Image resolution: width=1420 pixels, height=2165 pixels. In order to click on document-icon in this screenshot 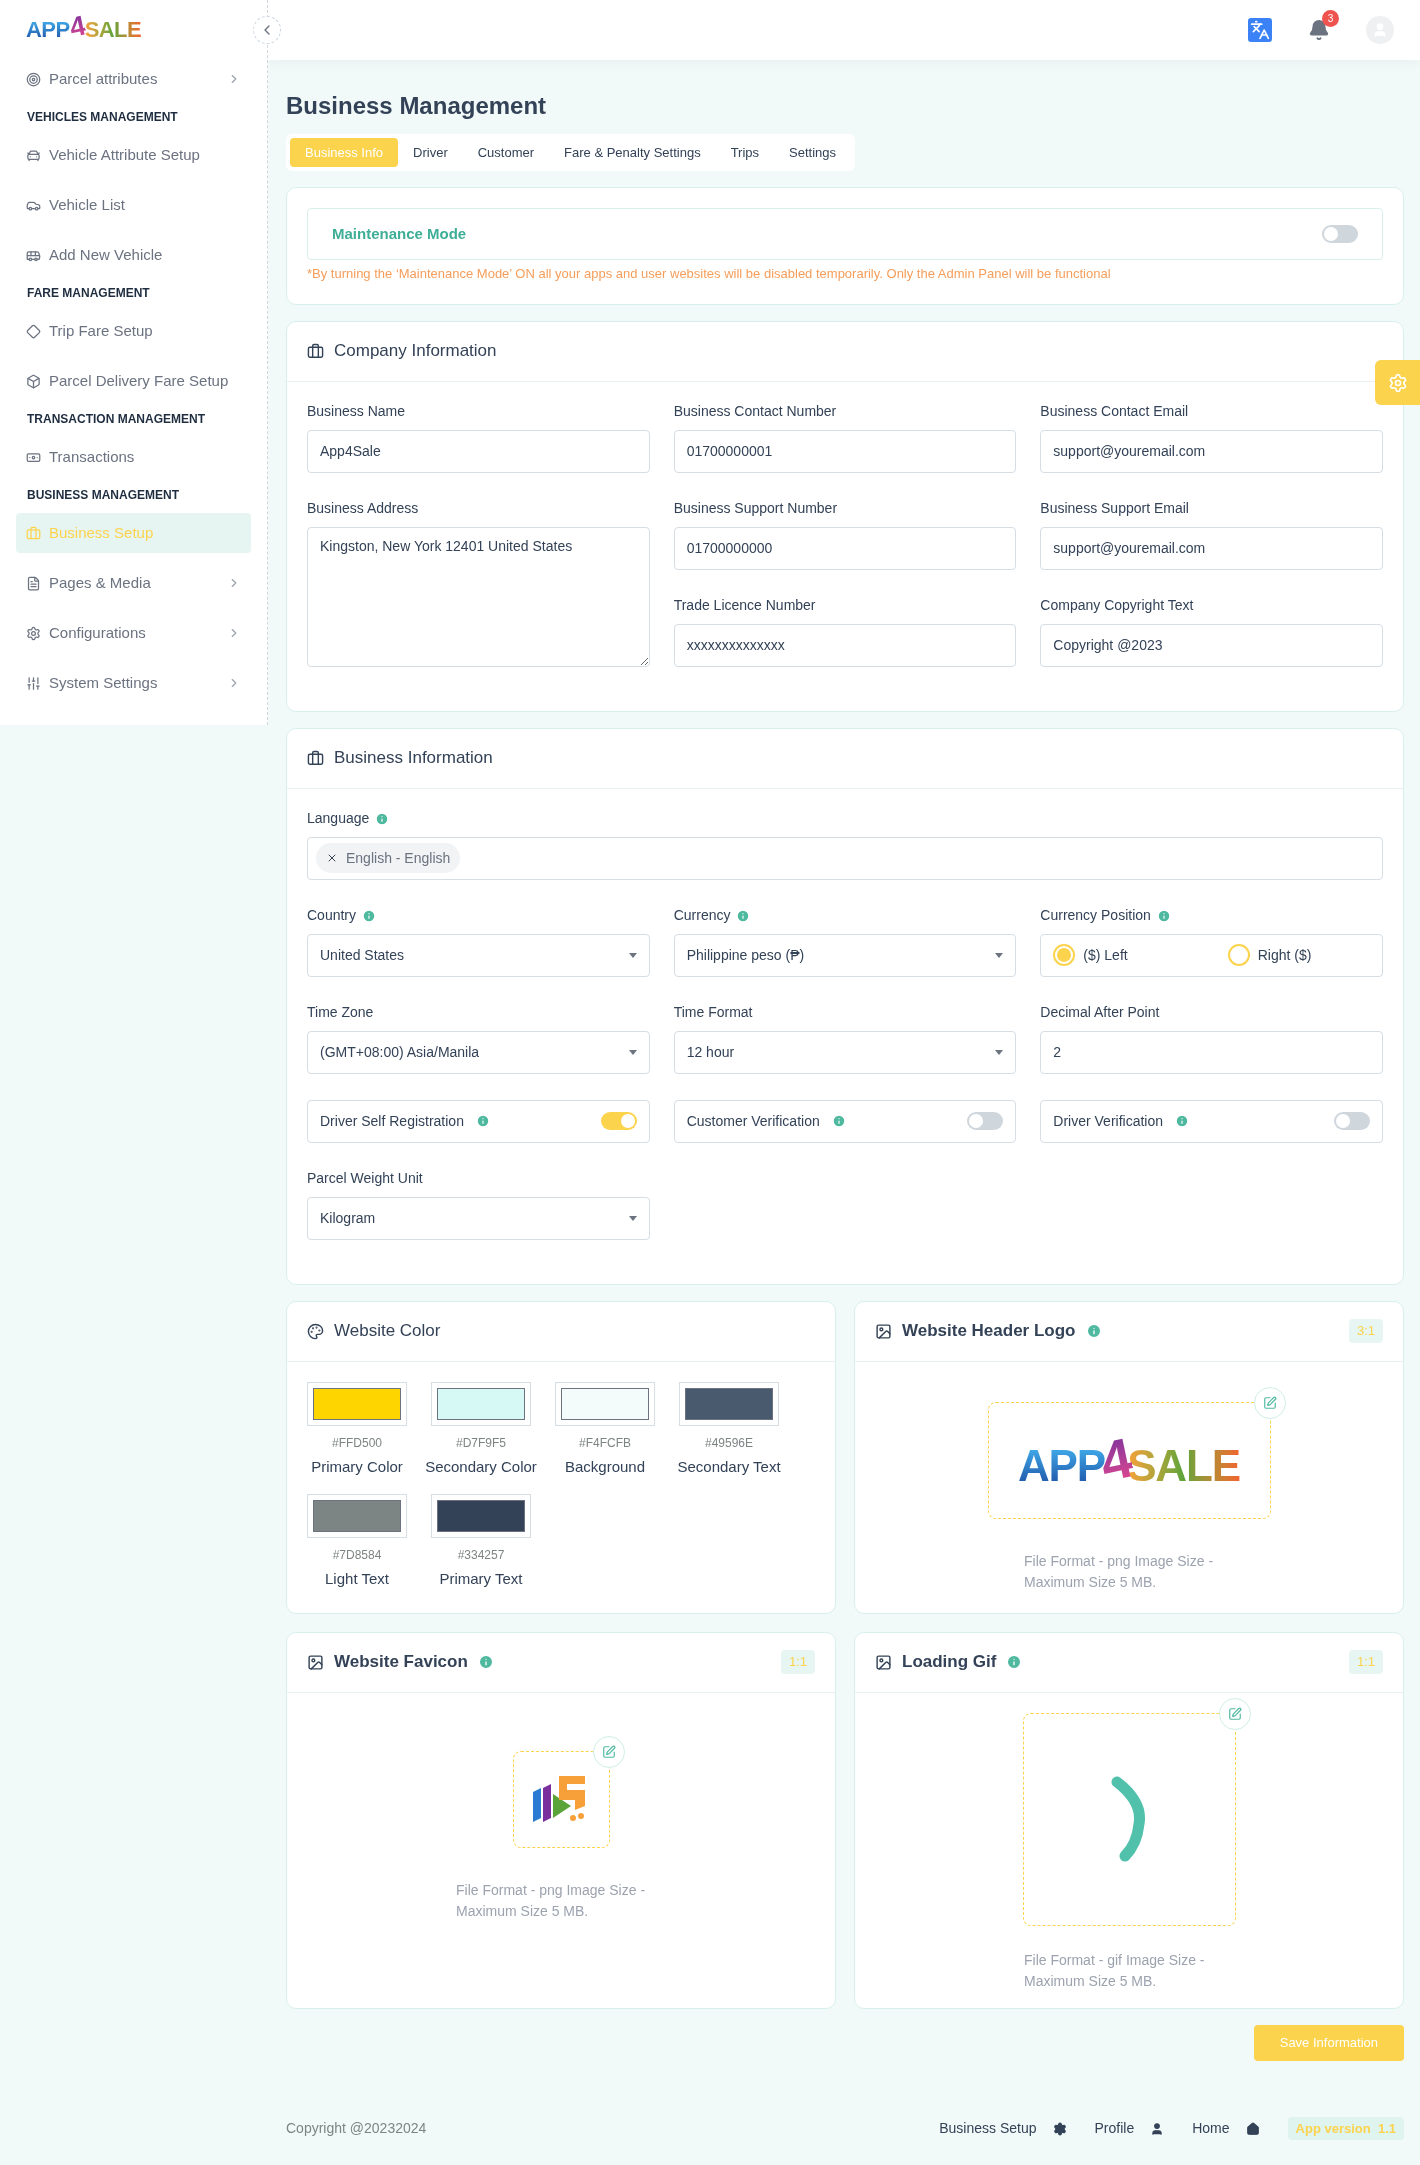, I will do `click(33, 583)`.